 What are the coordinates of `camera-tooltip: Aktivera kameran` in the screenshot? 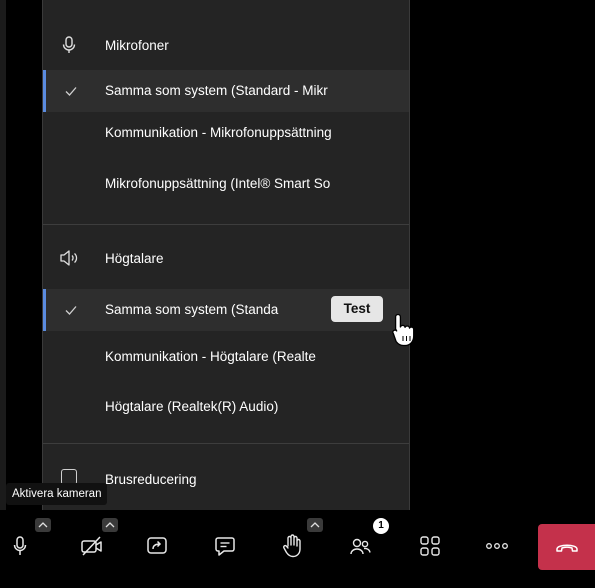 It's located at (57, 494).